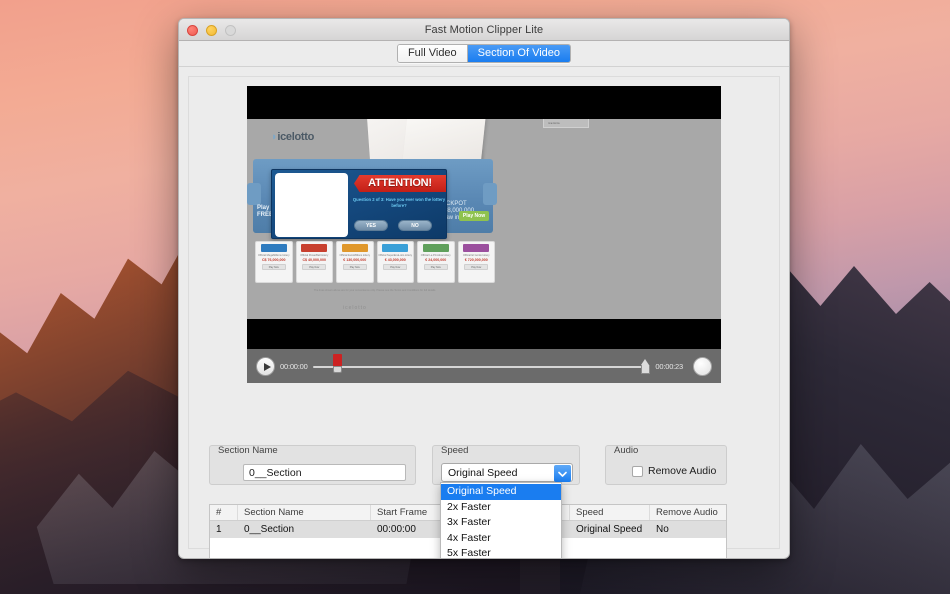 The height and width of the screenshot is (594, 950). I want to click on minimize-button-icon, so click(211, 30).